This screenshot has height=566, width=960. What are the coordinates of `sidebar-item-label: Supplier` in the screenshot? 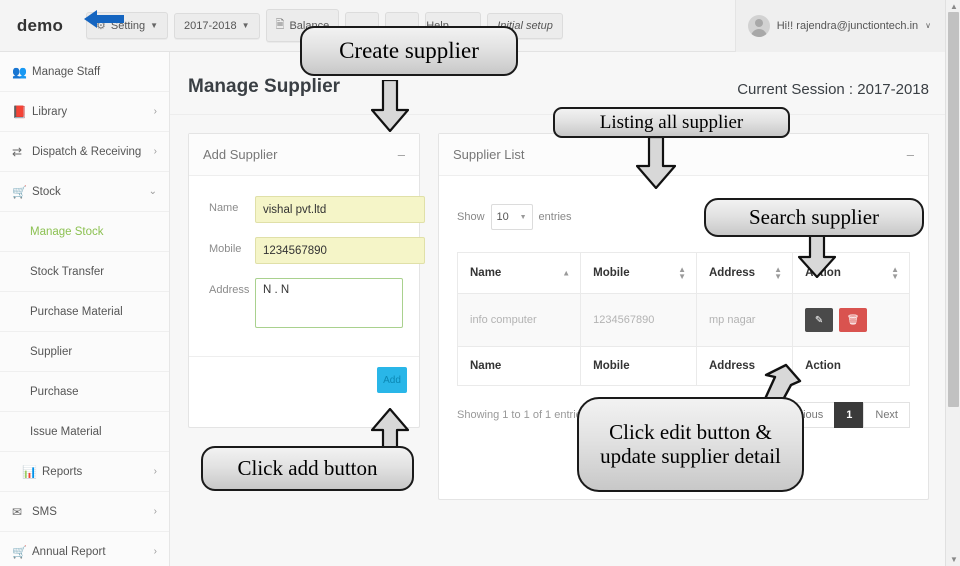 It's located at (51, 351).